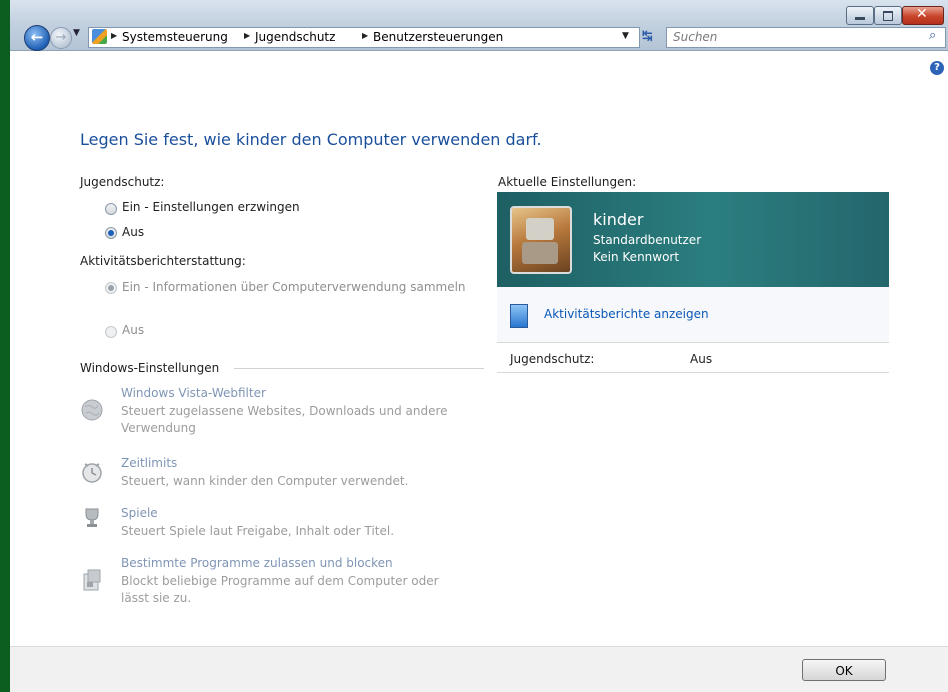  I want to click on robot-head-shape, so click(540, 229).